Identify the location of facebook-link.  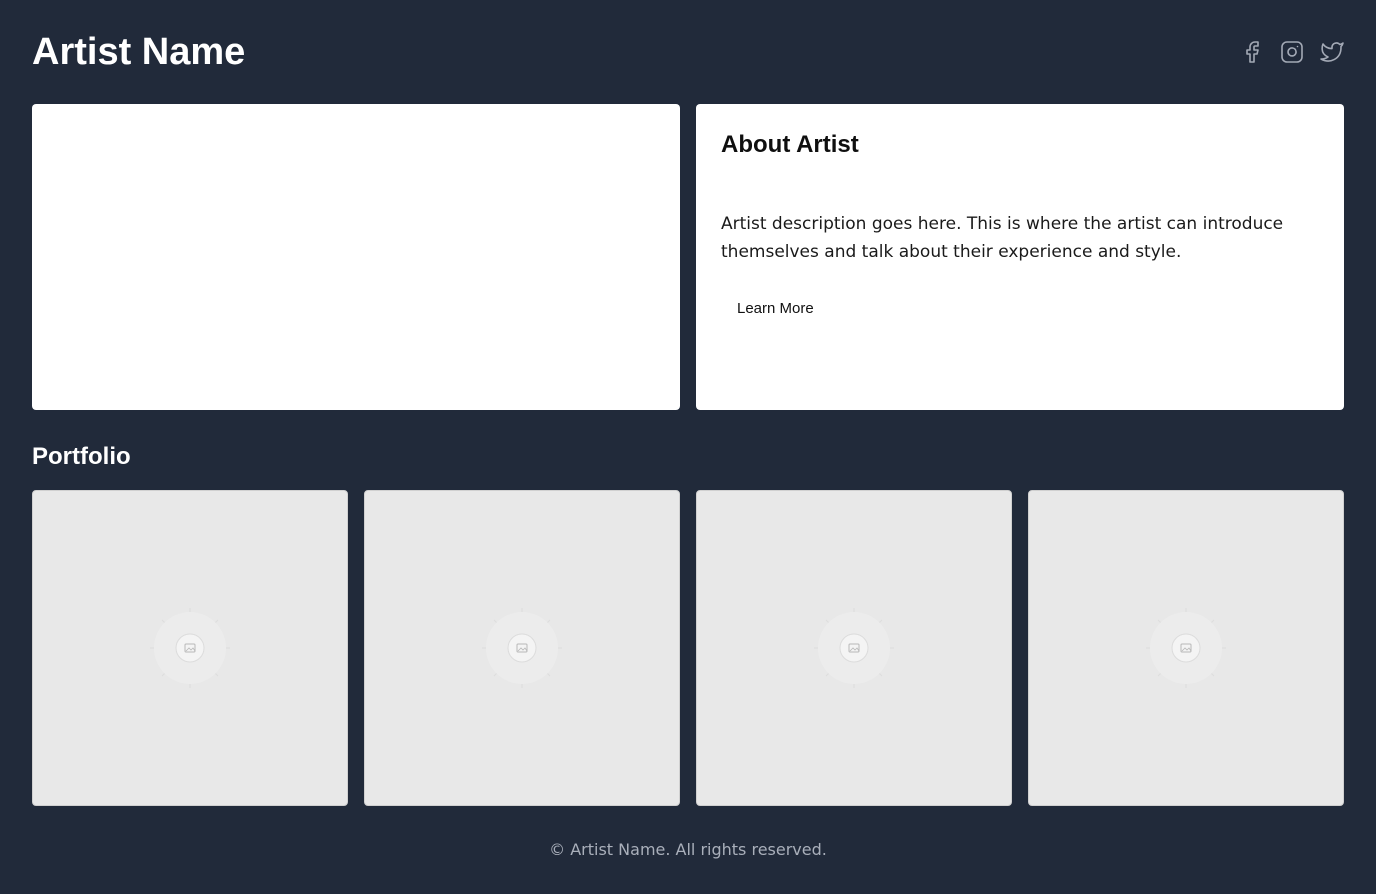
(1252, 52).